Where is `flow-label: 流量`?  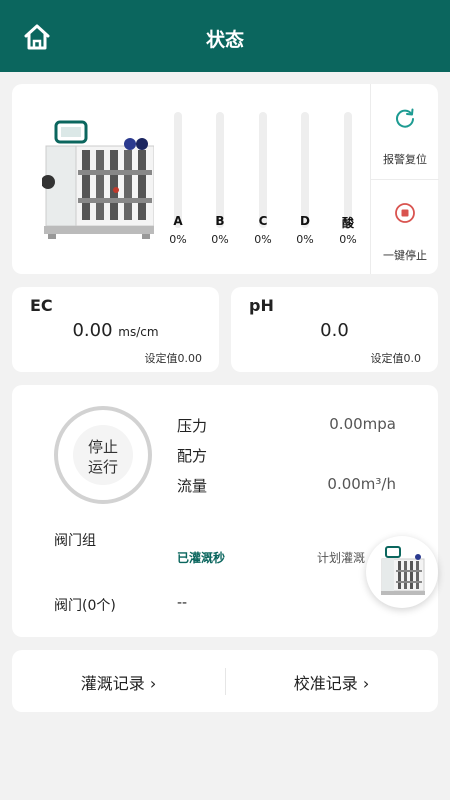 flow-label: 流量 is located at coordinates (192, 486).